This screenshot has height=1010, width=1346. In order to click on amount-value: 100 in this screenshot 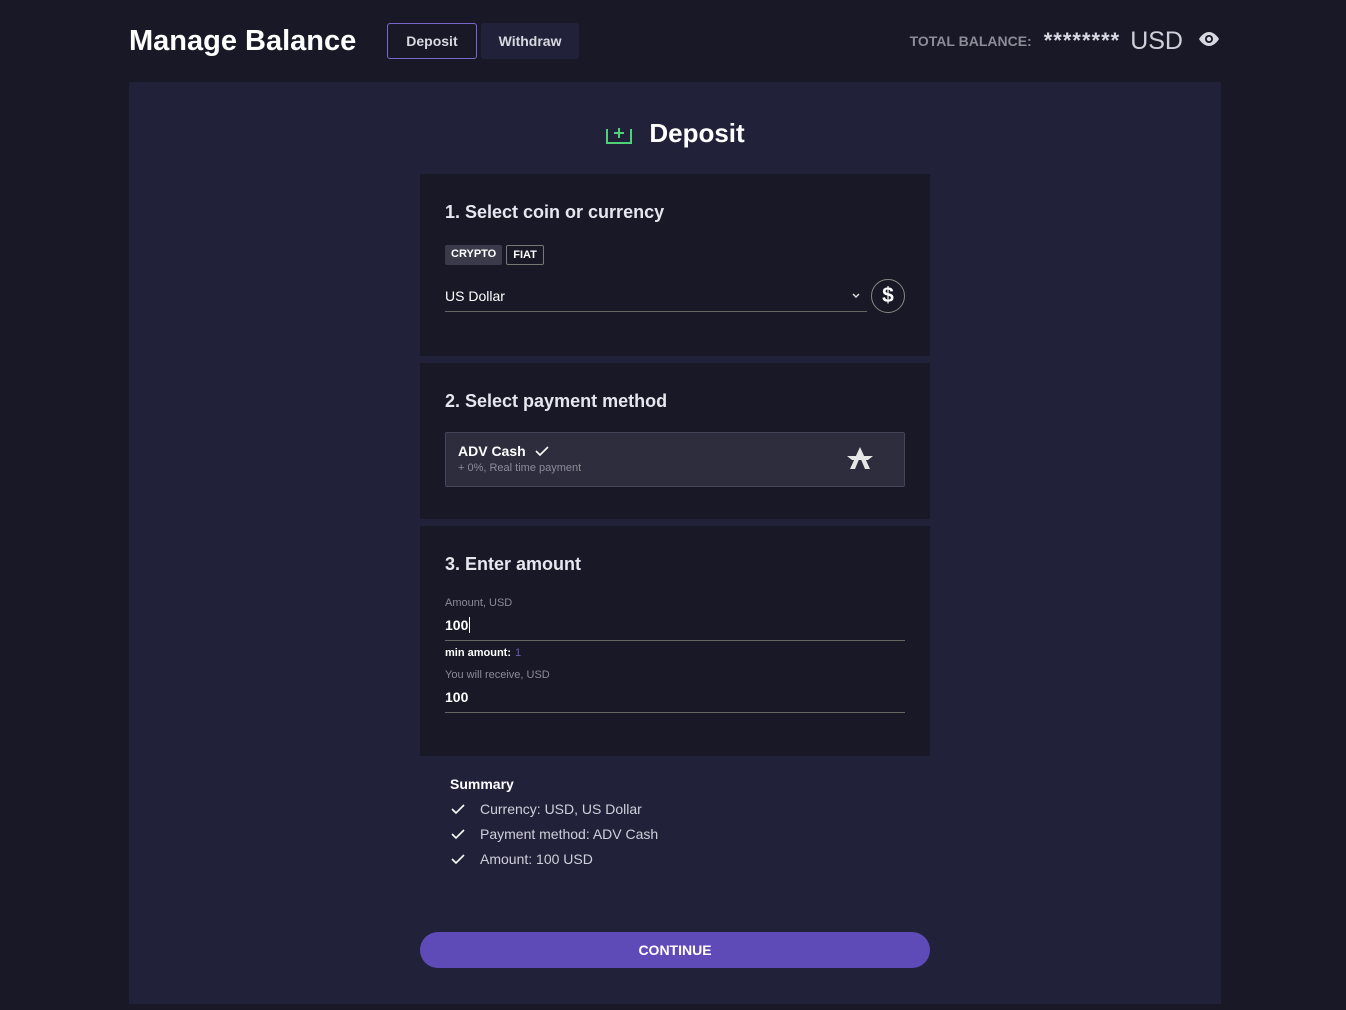, I will do `click(457, 624)`.